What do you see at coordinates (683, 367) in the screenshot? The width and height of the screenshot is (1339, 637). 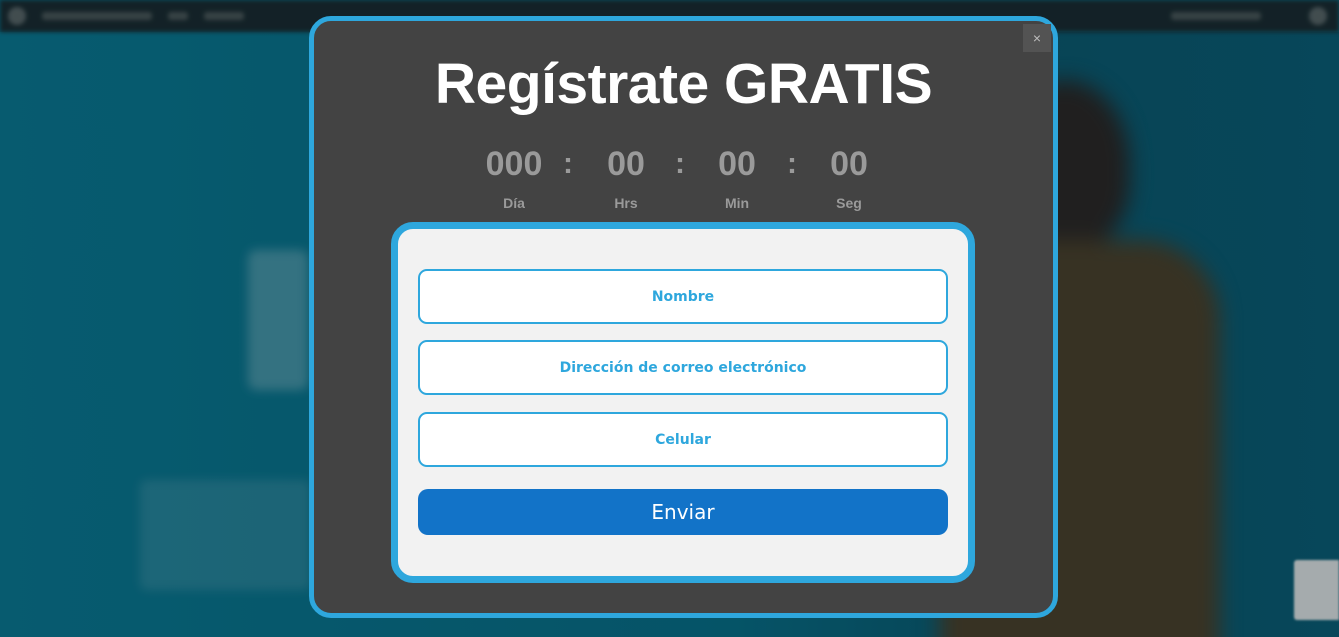 I see `email-input` at bounding box center [683, 367].